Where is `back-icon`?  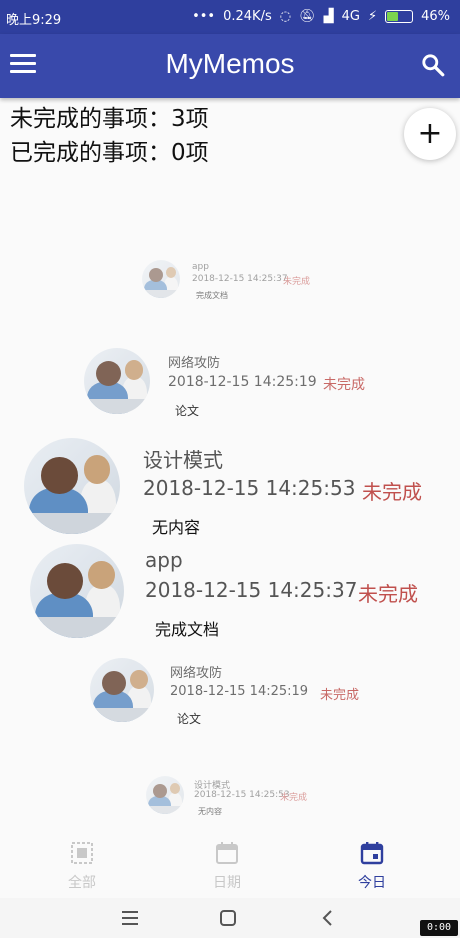
back-icon is located at coordinates (328, 918).